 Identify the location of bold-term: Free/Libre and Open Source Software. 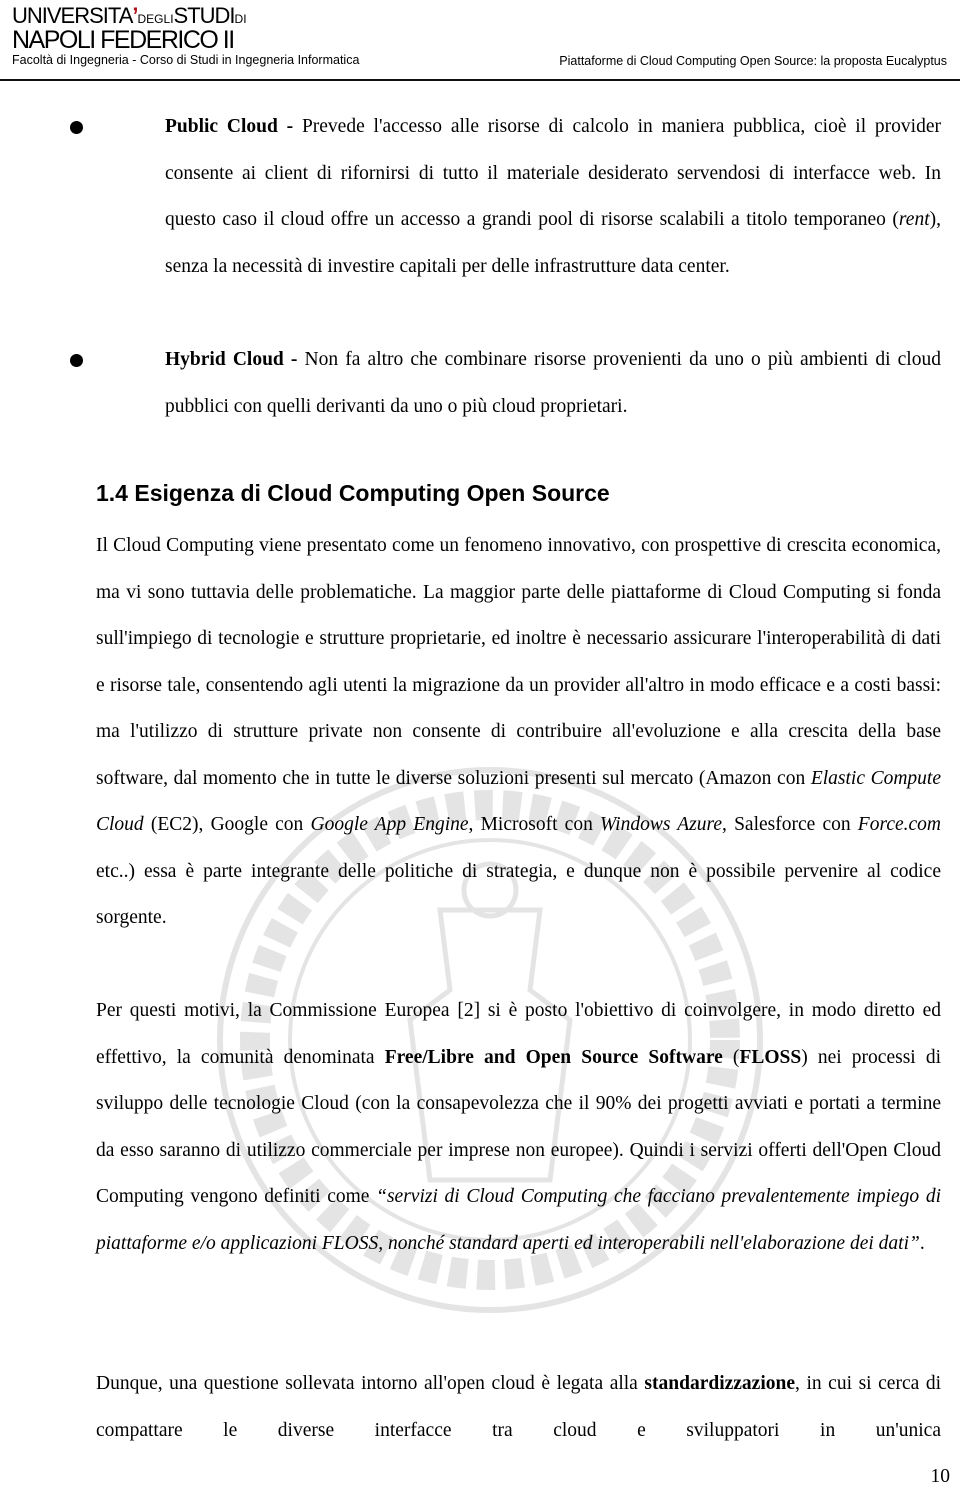
(553, 1057).